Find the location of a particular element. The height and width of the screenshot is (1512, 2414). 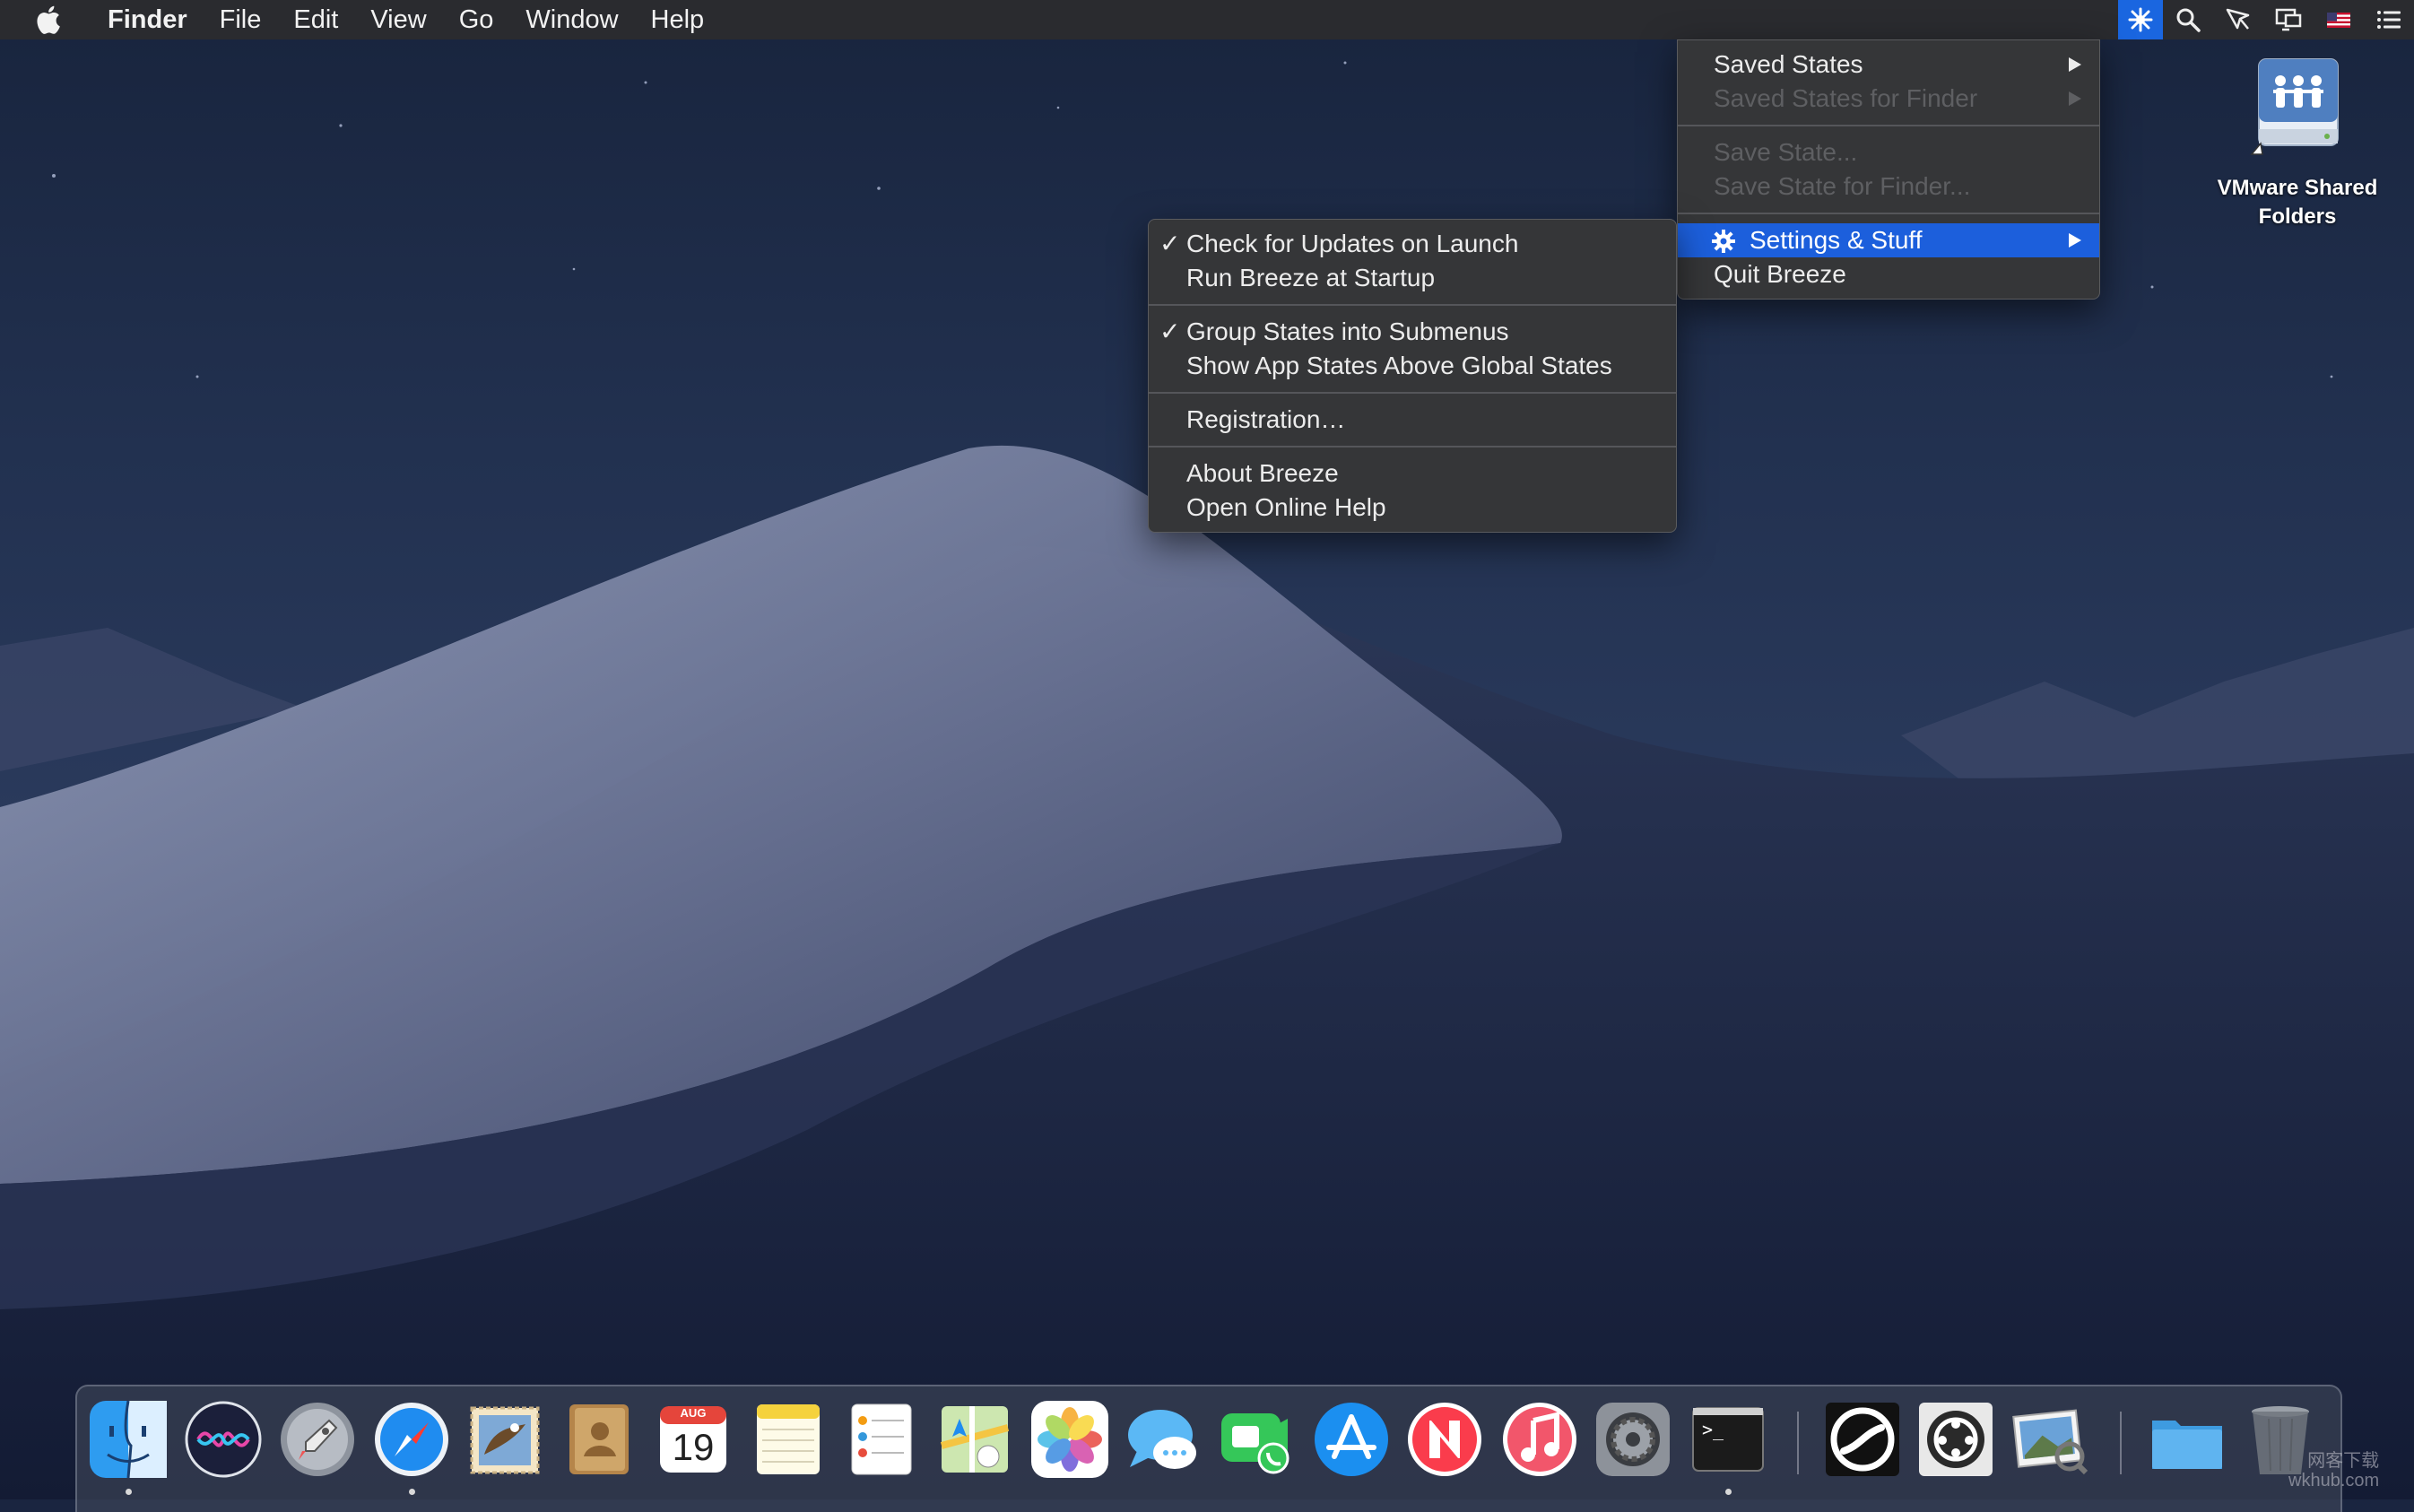

calendar-day: 19 is located at coordinates (693, 1447).